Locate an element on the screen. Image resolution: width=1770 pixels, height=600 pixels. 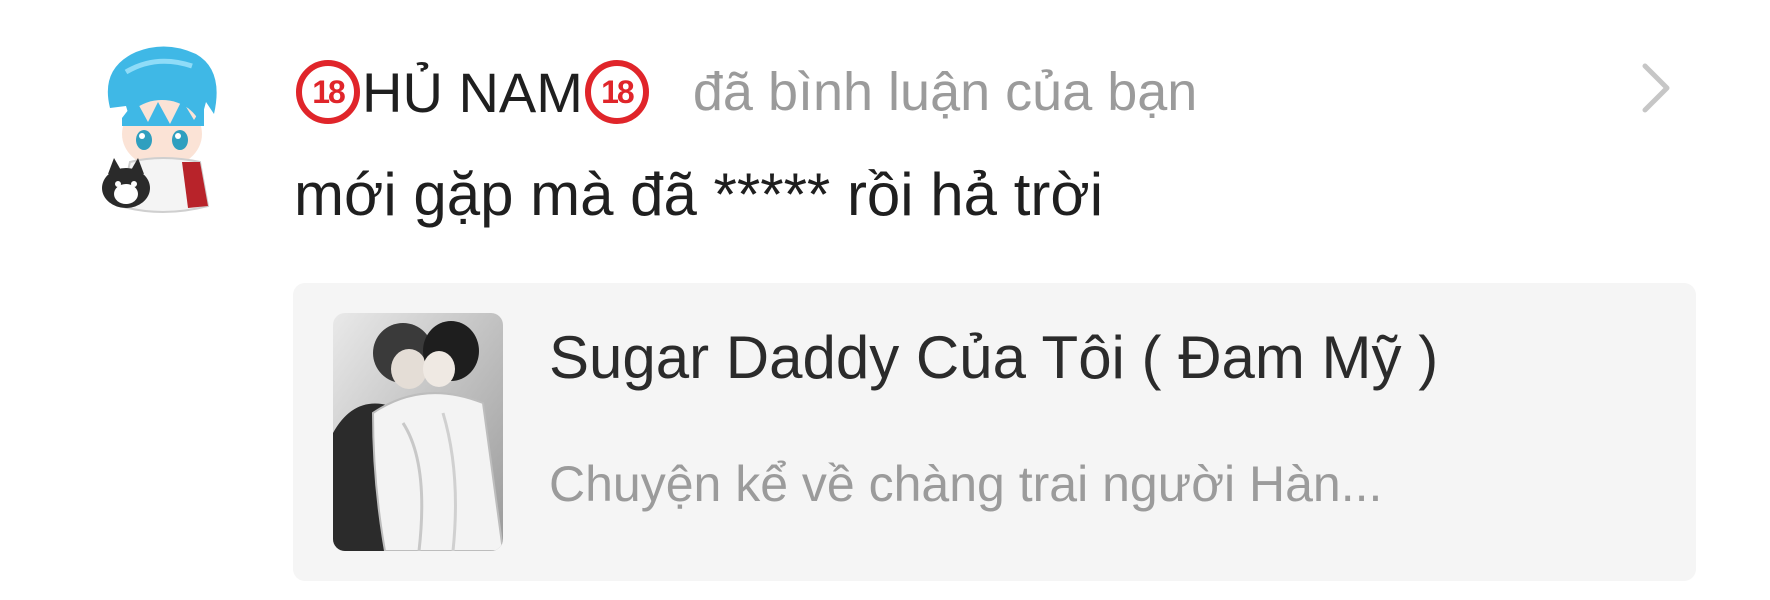
user-avatar is located at coordinates (162, 128).